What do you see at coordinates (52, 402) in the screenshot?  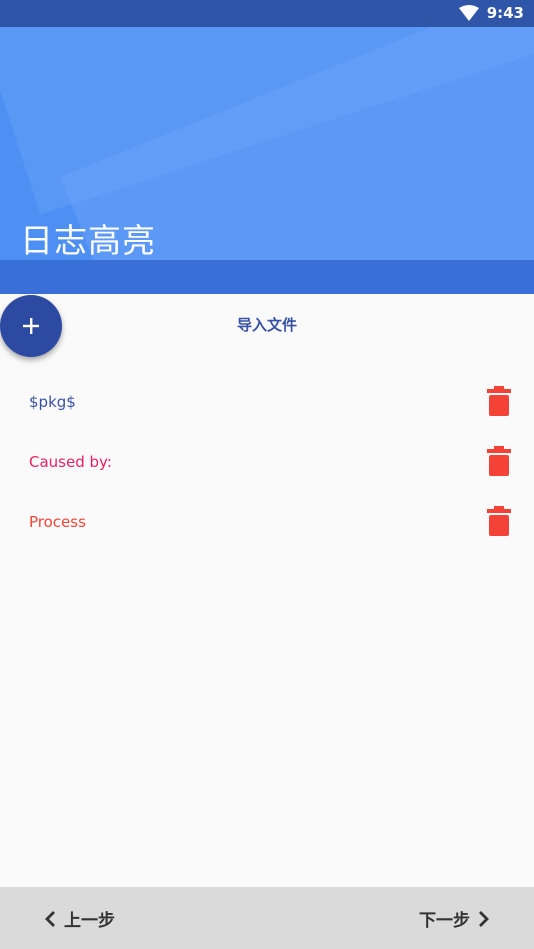 I see `rule-text: $pkg$` at bounding box center [52, 402].